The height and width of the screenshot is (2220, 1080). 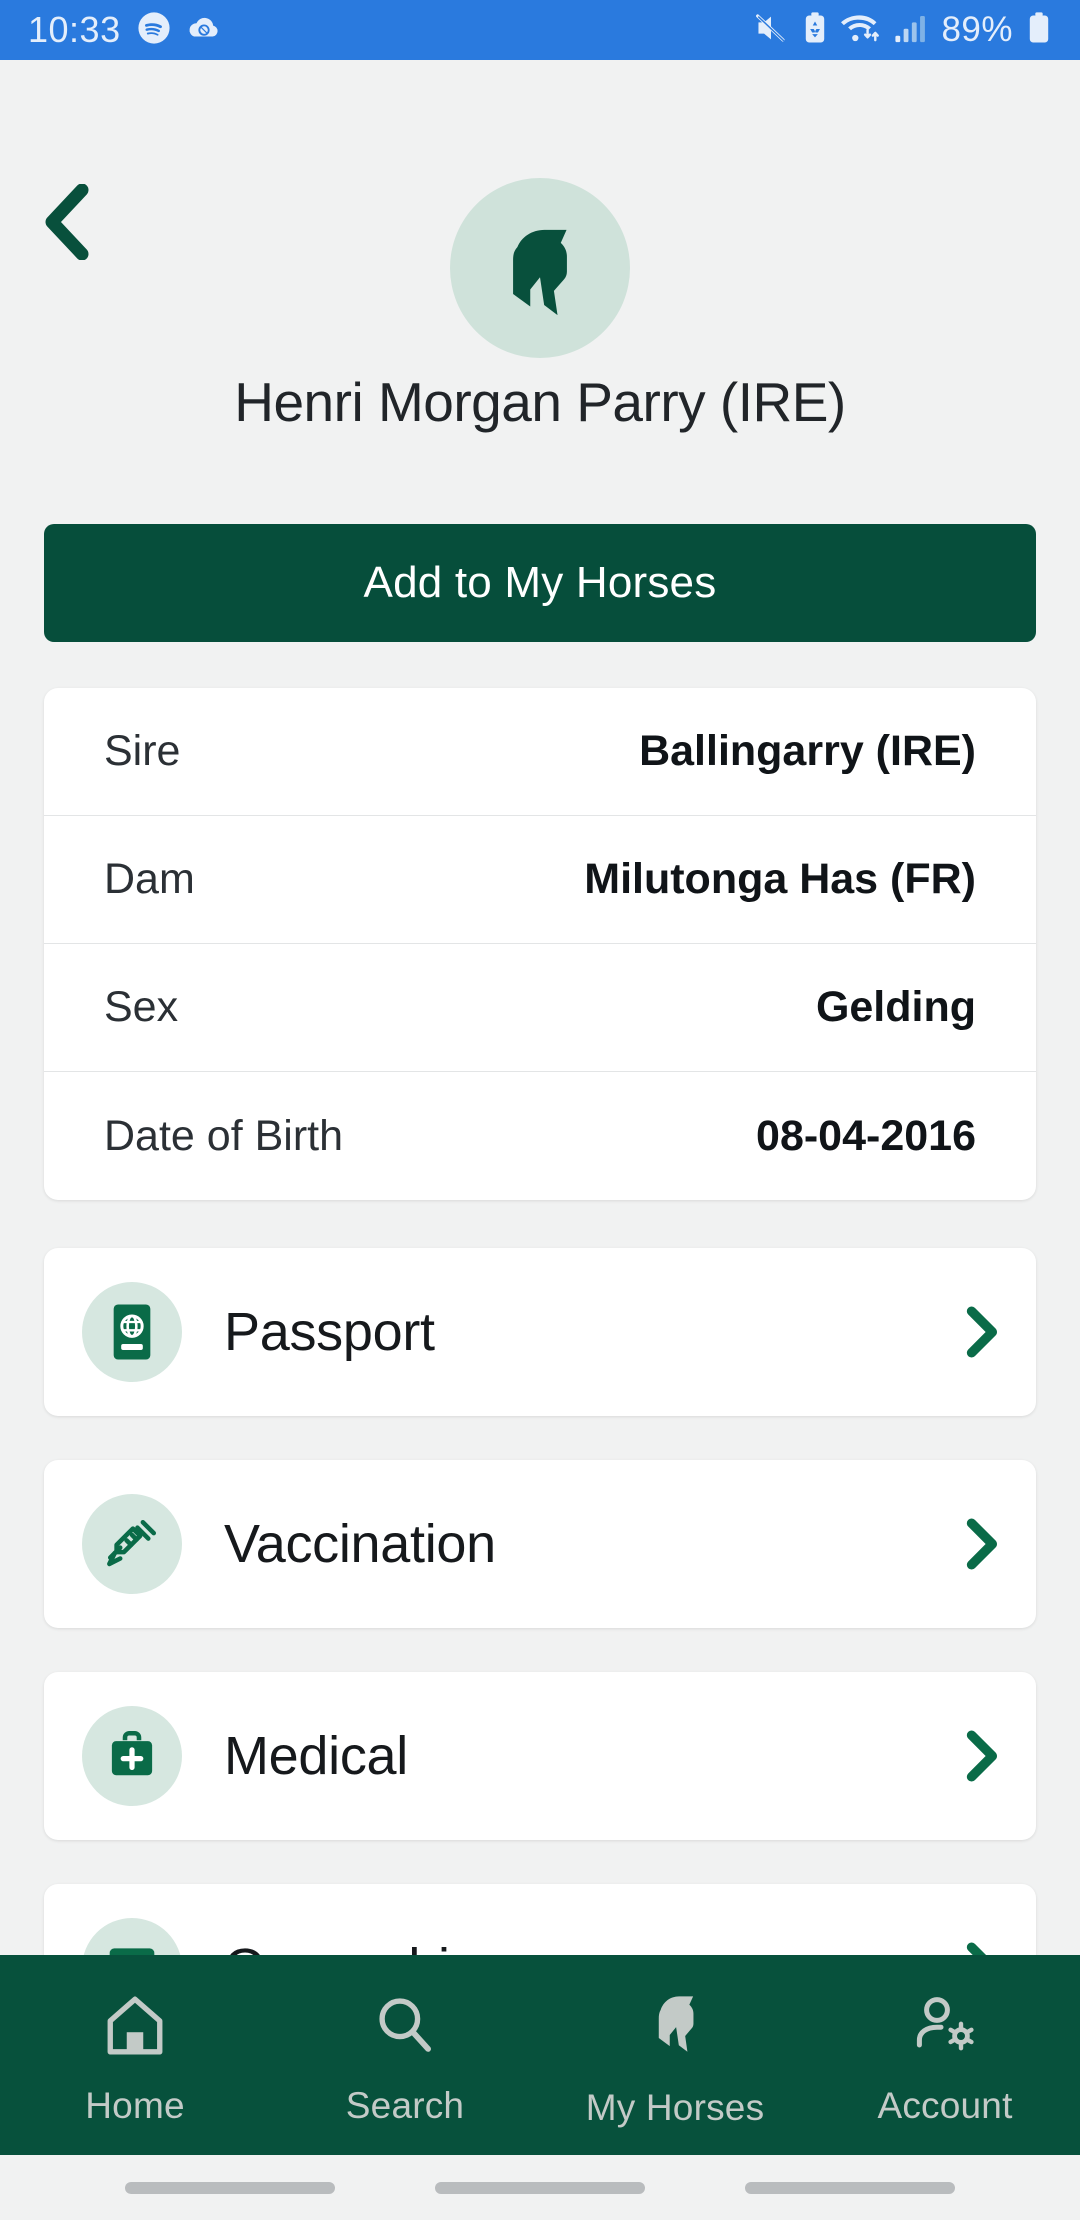 What do you see at coordinates (815, 30) in the screenshot?
I see `battery-saver-icon` at bounding box center [815, 30].